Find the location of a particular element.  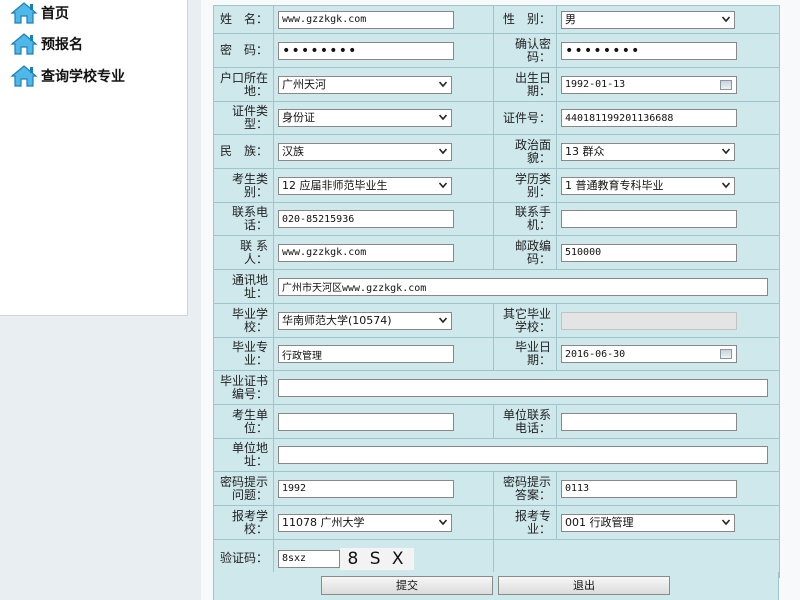

apply-school-select: 11078 广州大学 is located at coordinates (365, 522).